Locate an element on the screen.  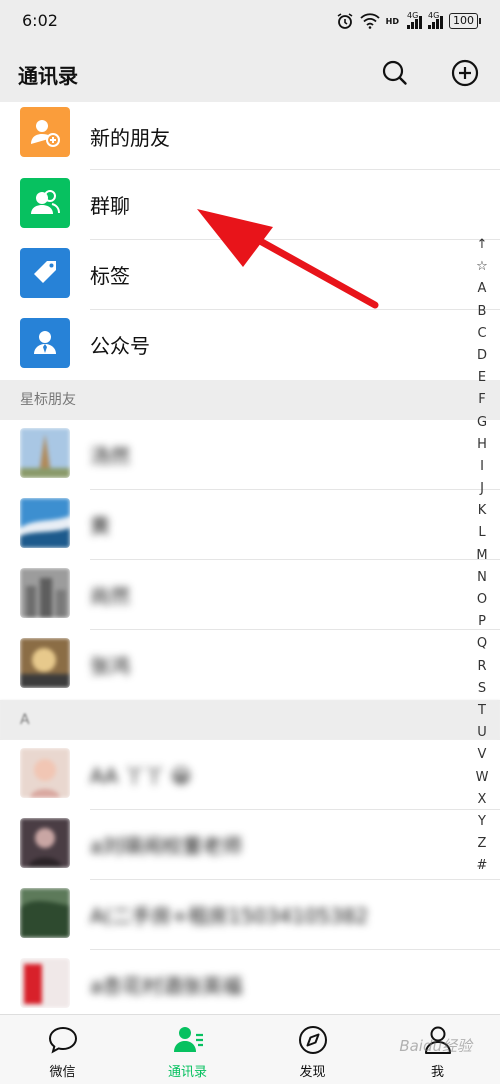
tab-chats: 微信 is located at coordinates (62, 1049).